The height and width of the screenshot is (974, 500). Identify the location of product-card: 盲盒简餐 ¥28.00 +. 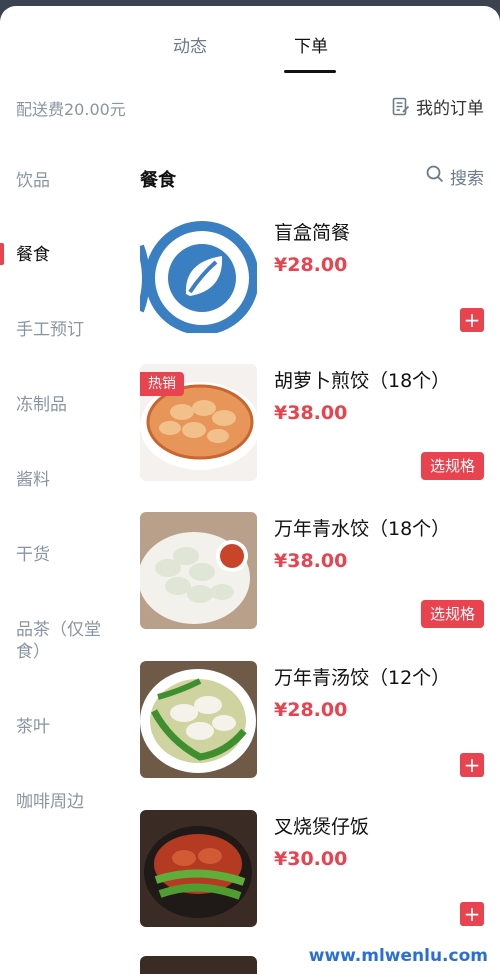
(312, 276).